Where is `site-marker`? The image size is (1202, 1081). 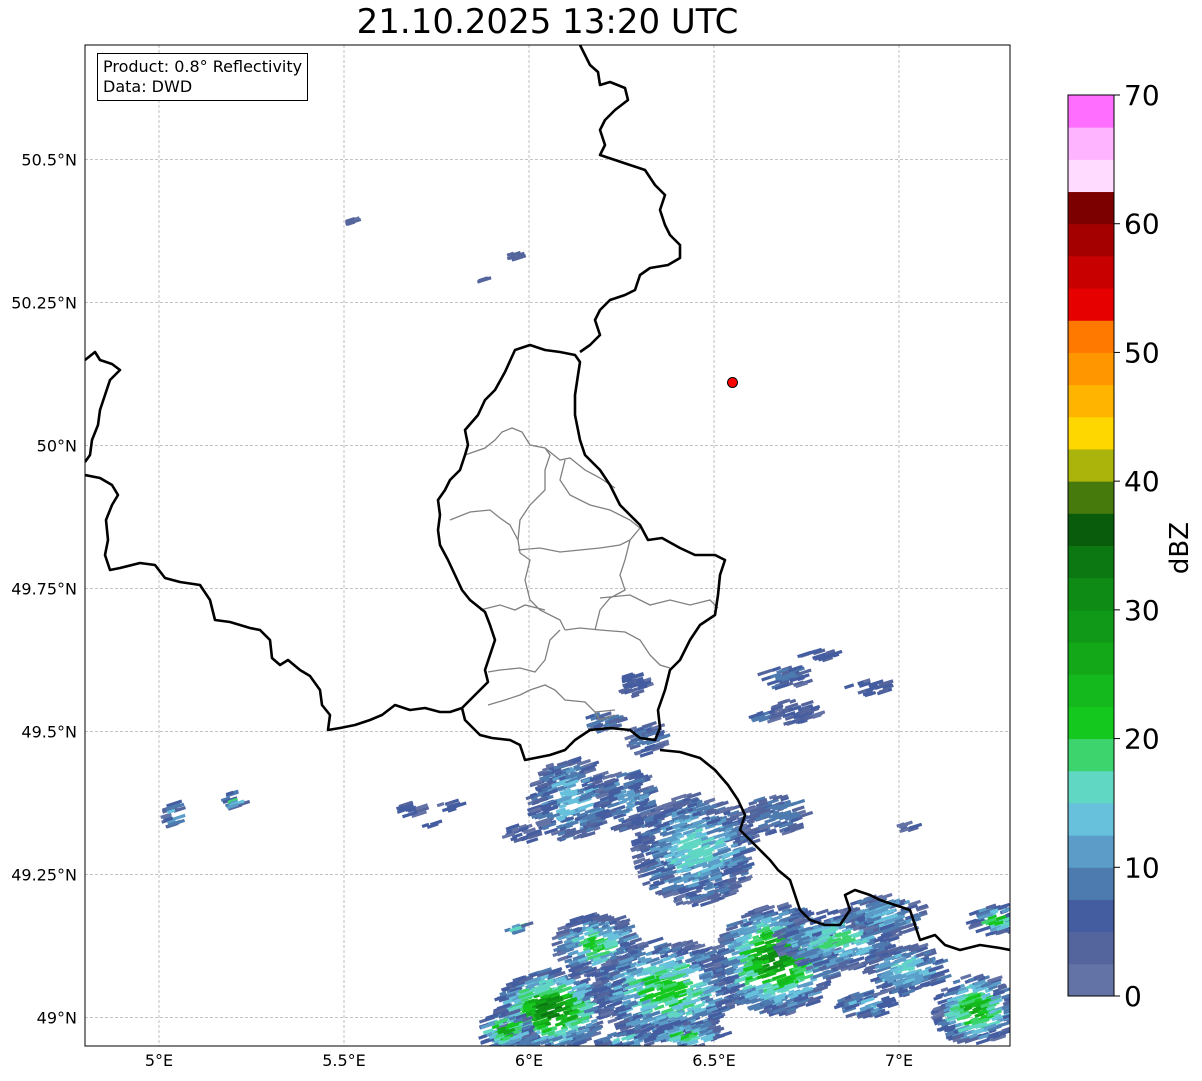
site-marker is located at coordinates (732, 382).